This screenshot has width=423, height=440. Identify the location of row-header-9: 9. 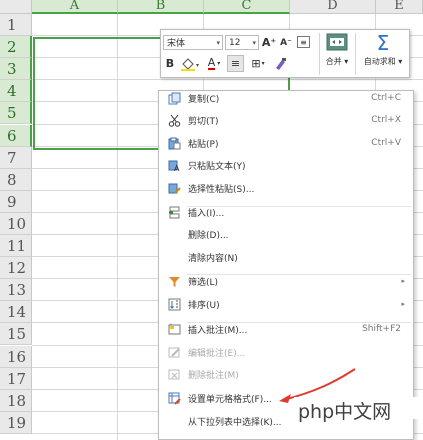
(16, 201).